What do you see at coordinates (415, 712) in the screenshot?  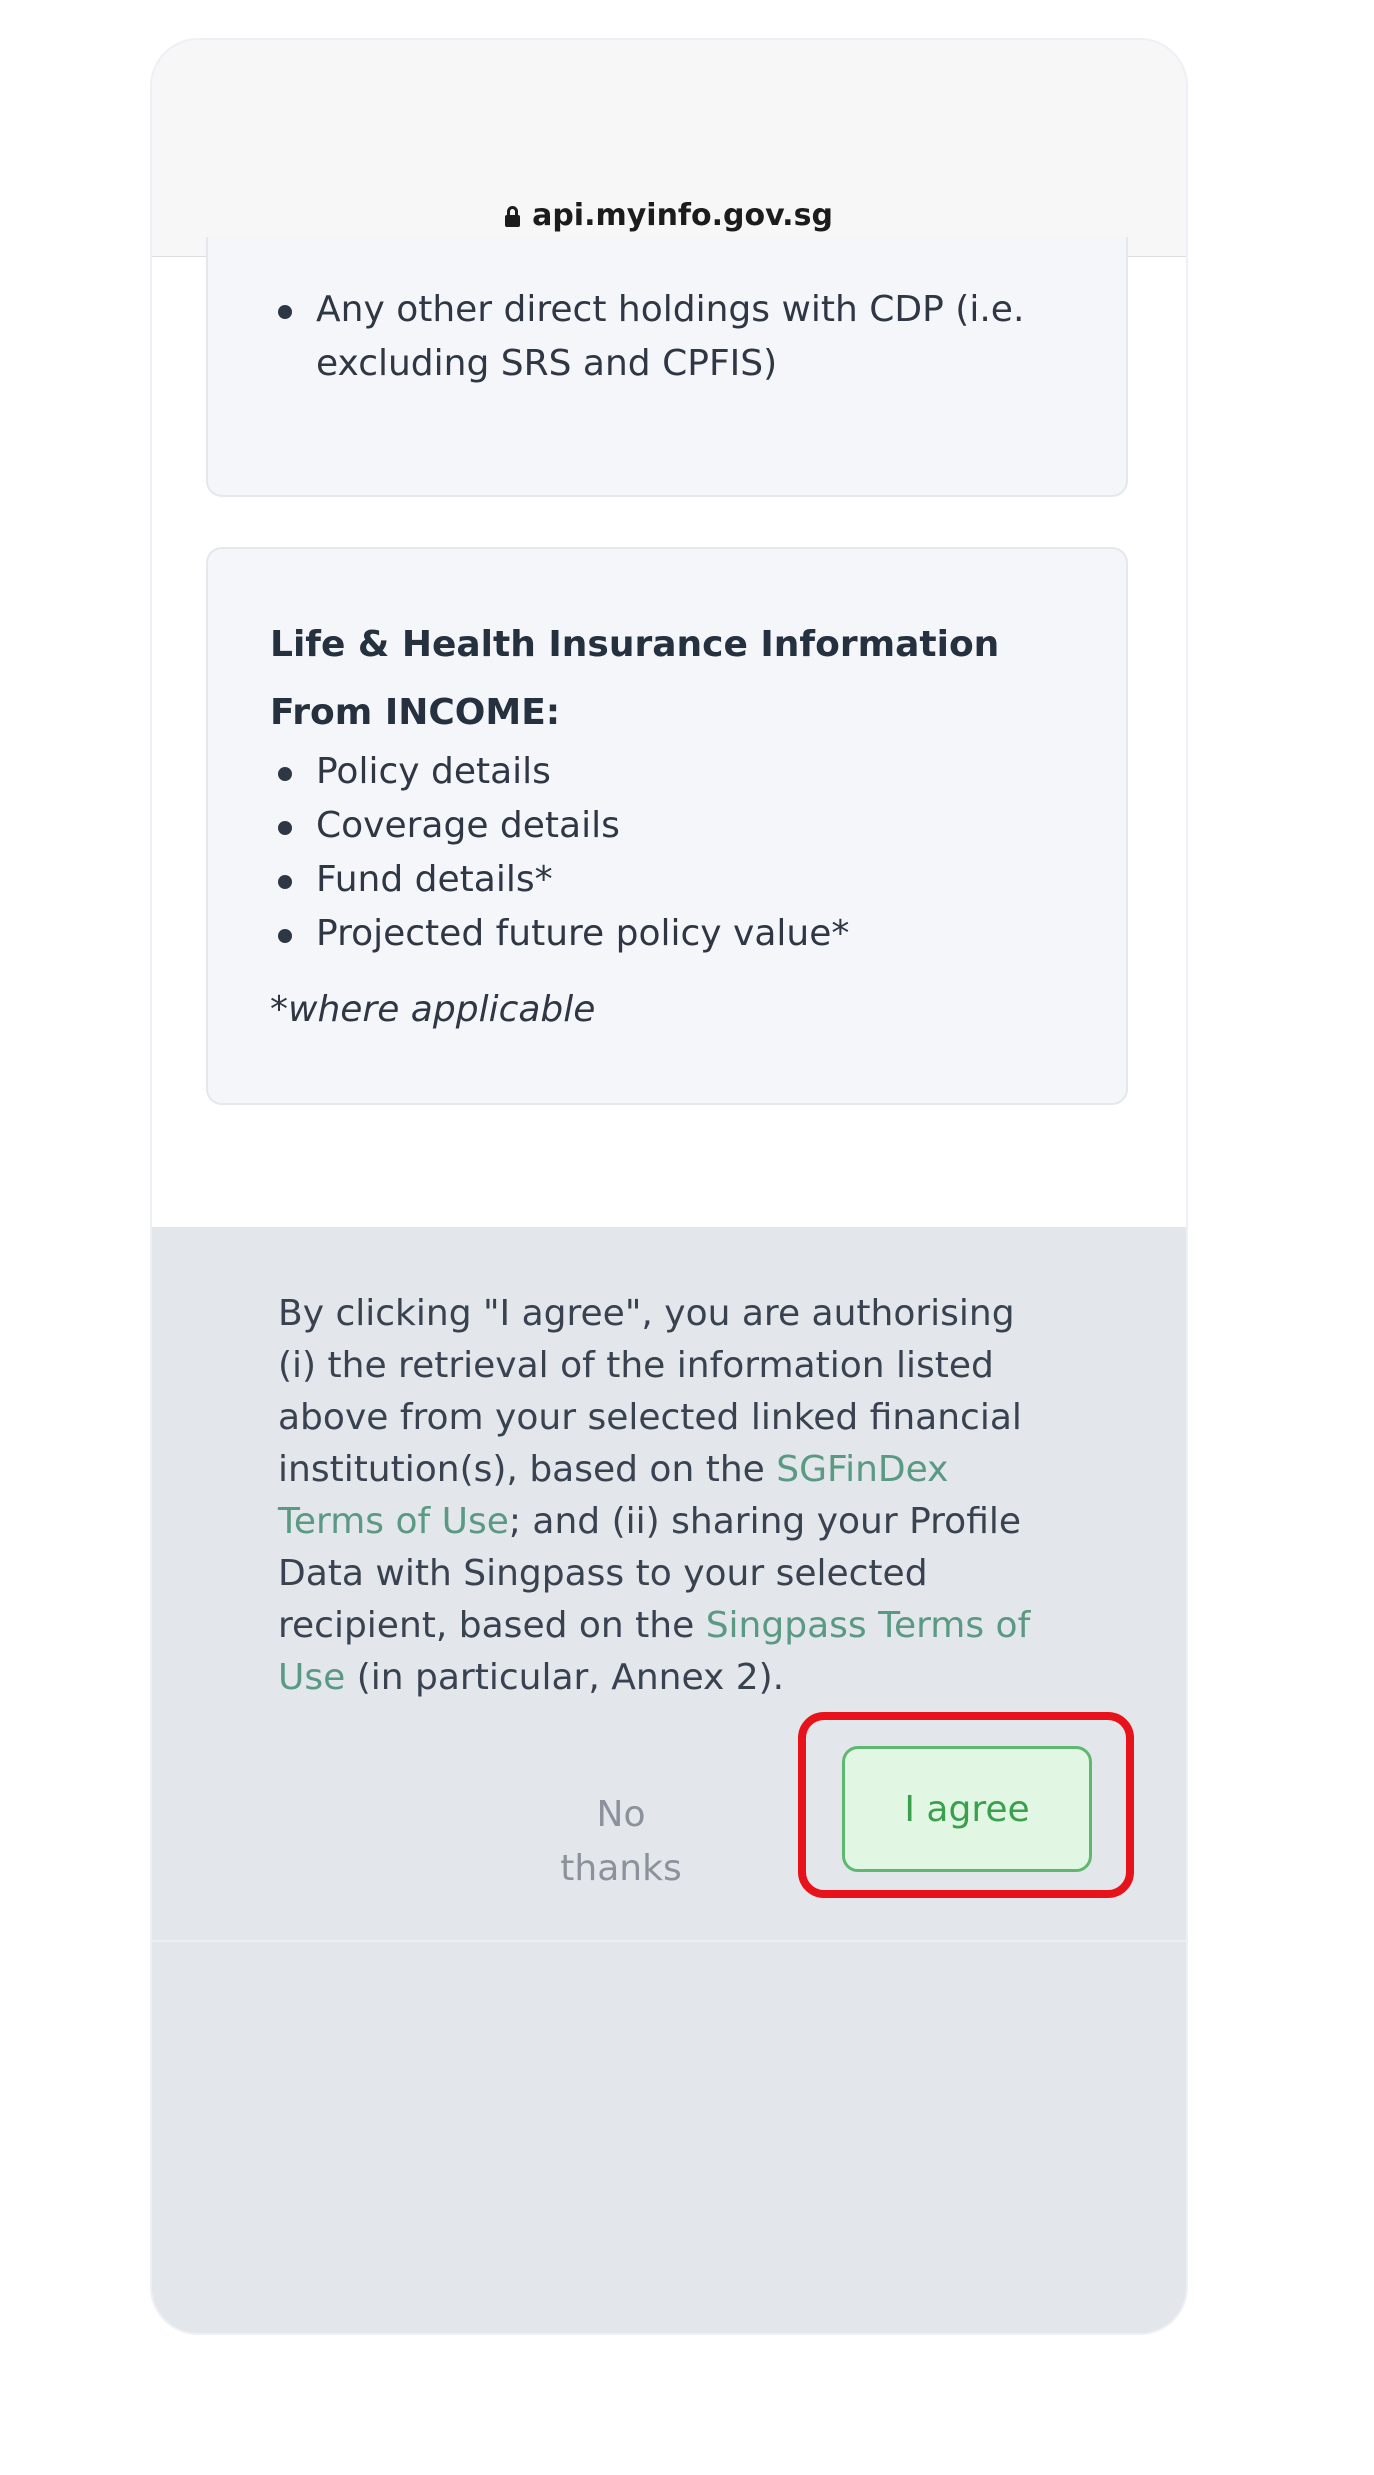 I see `card-title-line2: From INCOME:` at bounding box center [415, 712].